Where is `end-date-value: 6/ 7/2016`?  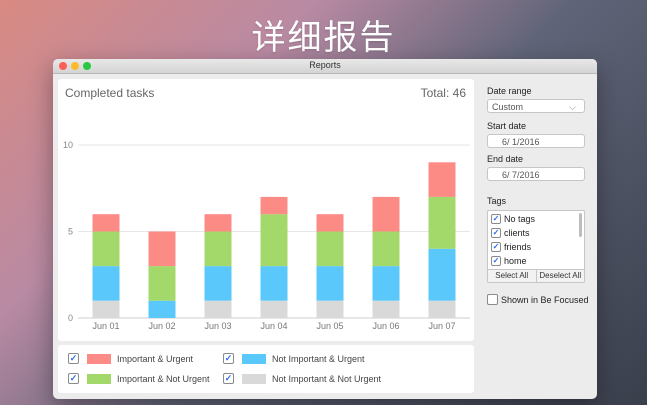 end-date-value: 6/ 7/2016 is located at coordinates (521, 175).